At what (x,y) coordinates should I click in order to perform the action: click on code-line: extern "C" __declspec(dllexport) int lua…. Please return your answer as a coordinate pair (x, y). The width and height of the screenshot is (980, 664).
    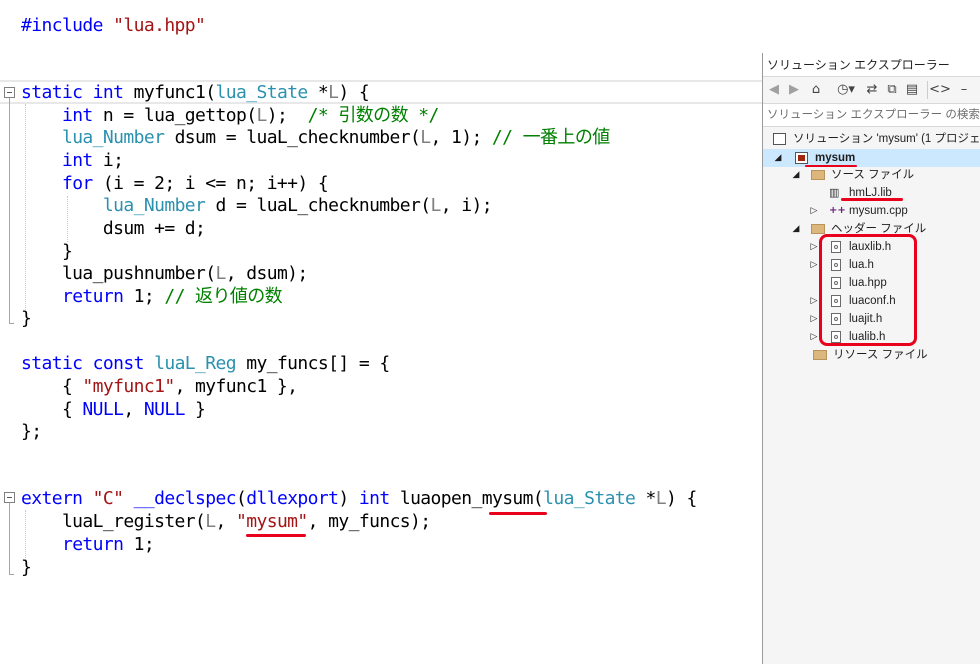
    Looking at the image, I should click on (359, 498).